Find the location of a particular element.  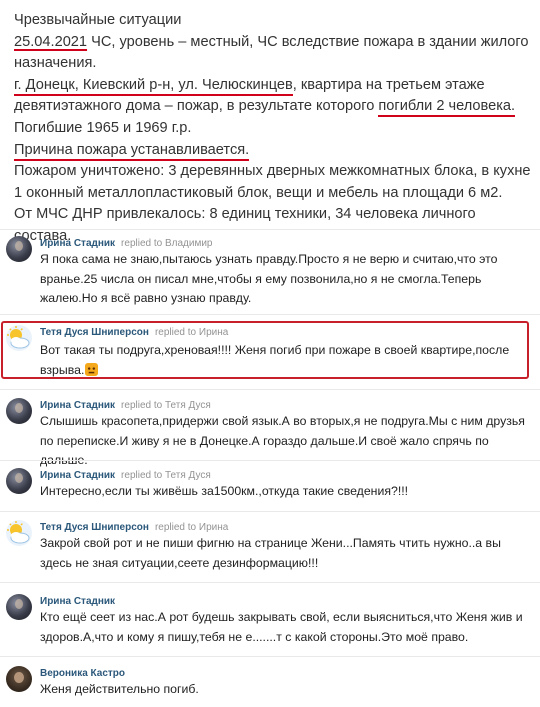

comment-meta: Вероника Кастро is located at coordinates (82, 674).